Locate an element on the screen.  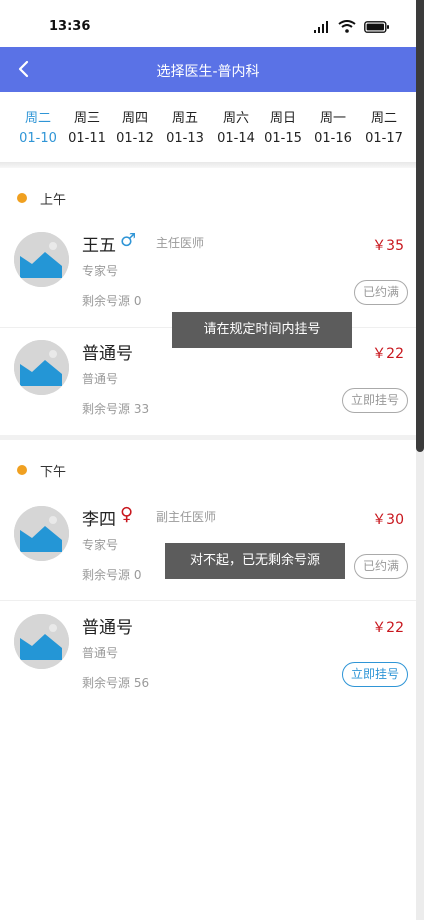
doctor-card: 普通号 ￥22 普通号 剩余号源 33 立即挂号 is located at coordinates (208, 389).